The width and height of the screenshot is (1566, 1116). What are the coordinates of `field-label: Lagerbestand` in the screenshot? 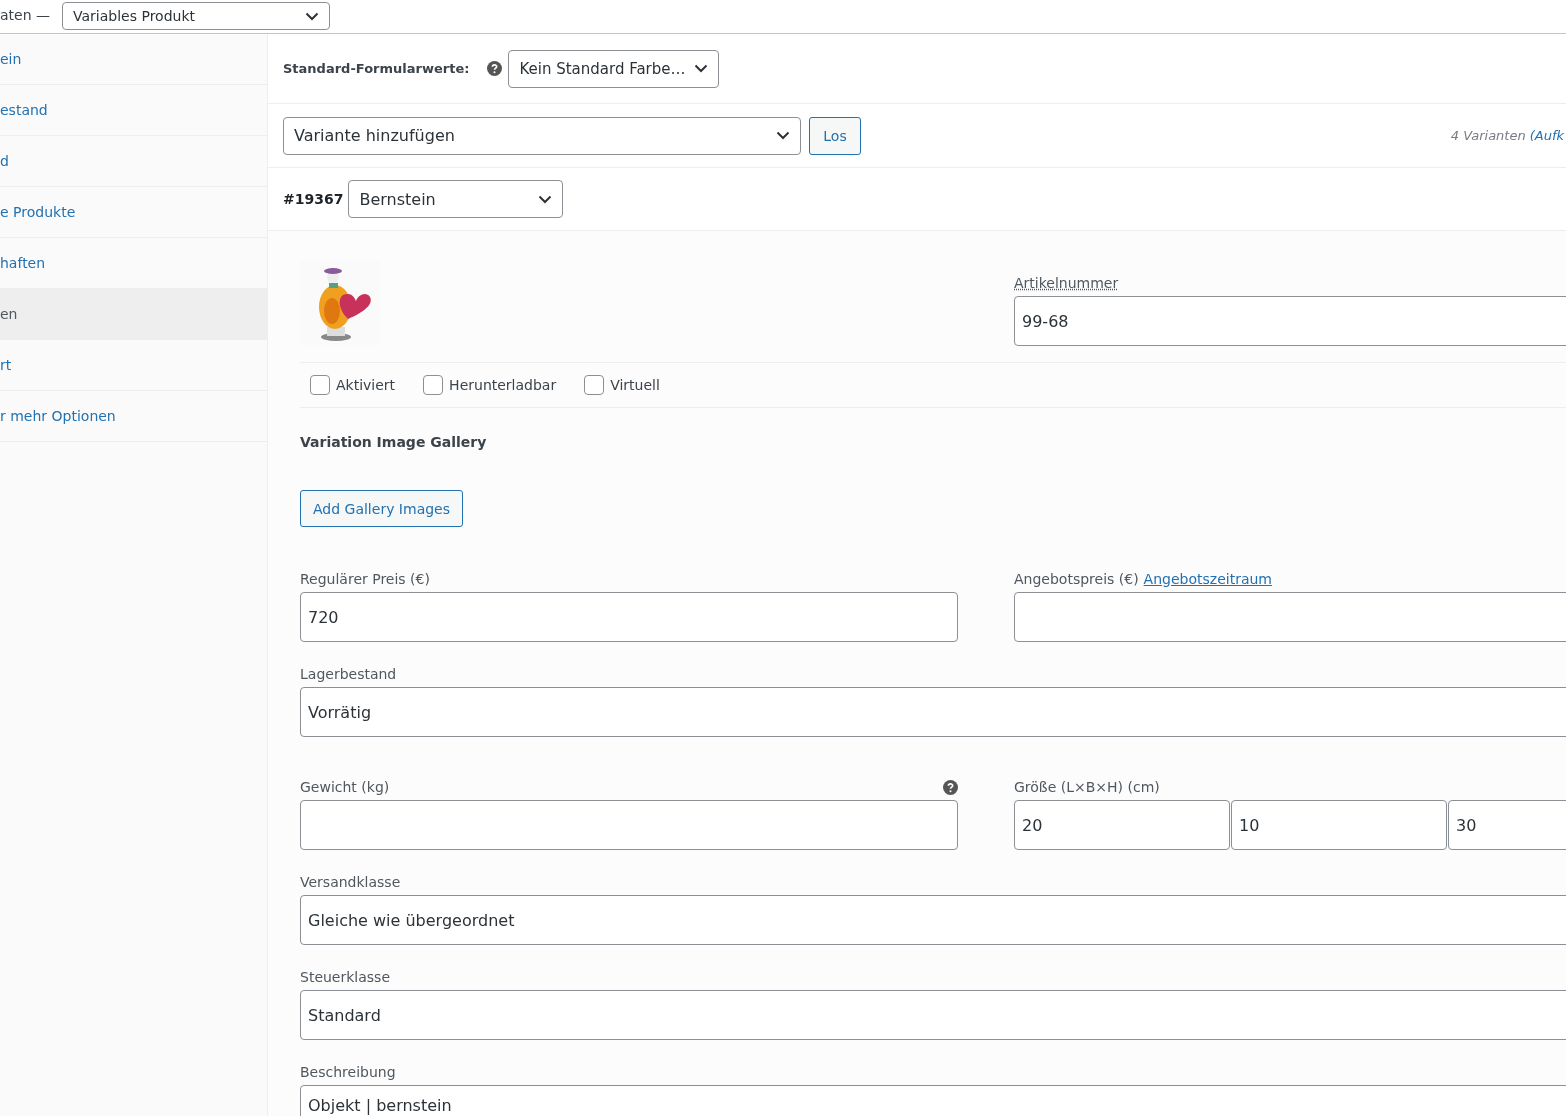 It's located at (349, 674).